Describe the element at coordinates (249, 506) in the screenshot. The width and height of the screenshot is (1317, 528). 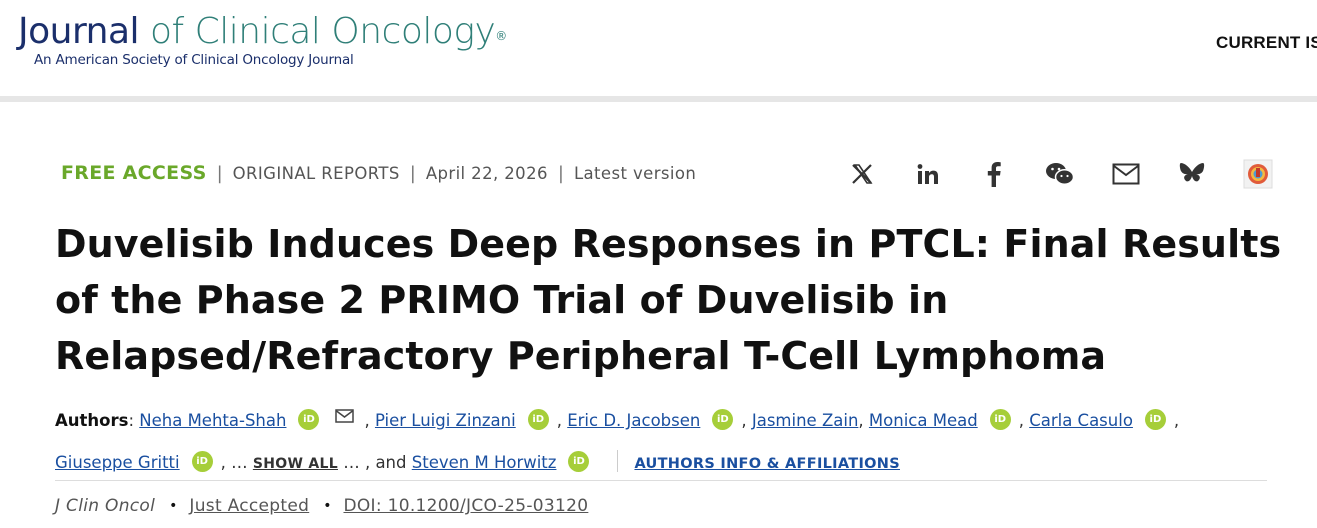
I see `status-link: Just Accepted` at that location.